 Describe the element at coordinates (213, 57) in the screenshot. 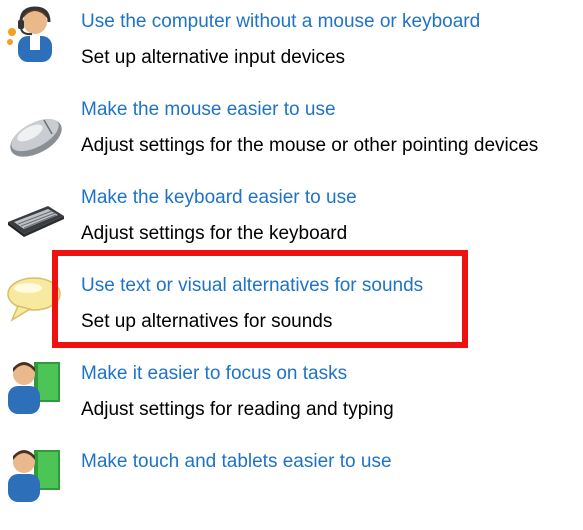

I see `no-mouse-keyboard-description: Set up alternative input devices` at that location.